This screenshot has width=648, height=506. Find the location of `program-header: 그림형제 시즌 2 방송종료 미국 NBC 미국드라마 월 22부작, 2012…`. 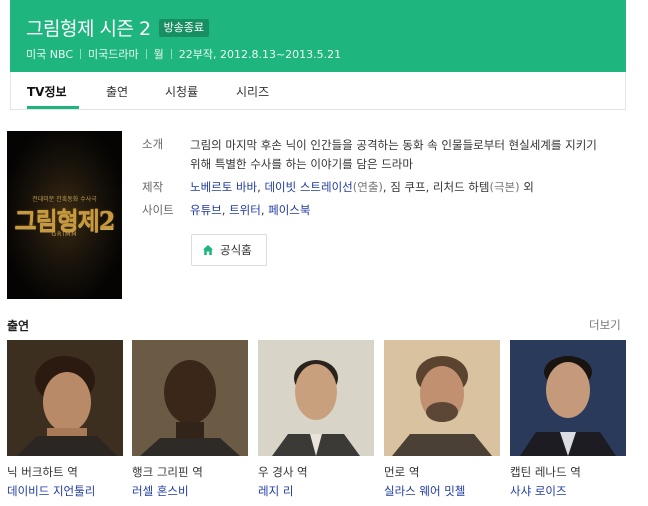

program-header: 그림형제 시즌 2 방송종료 미국 NBC 미국드라마 월 22부작, 2012… is located at coordinates (318, 36).